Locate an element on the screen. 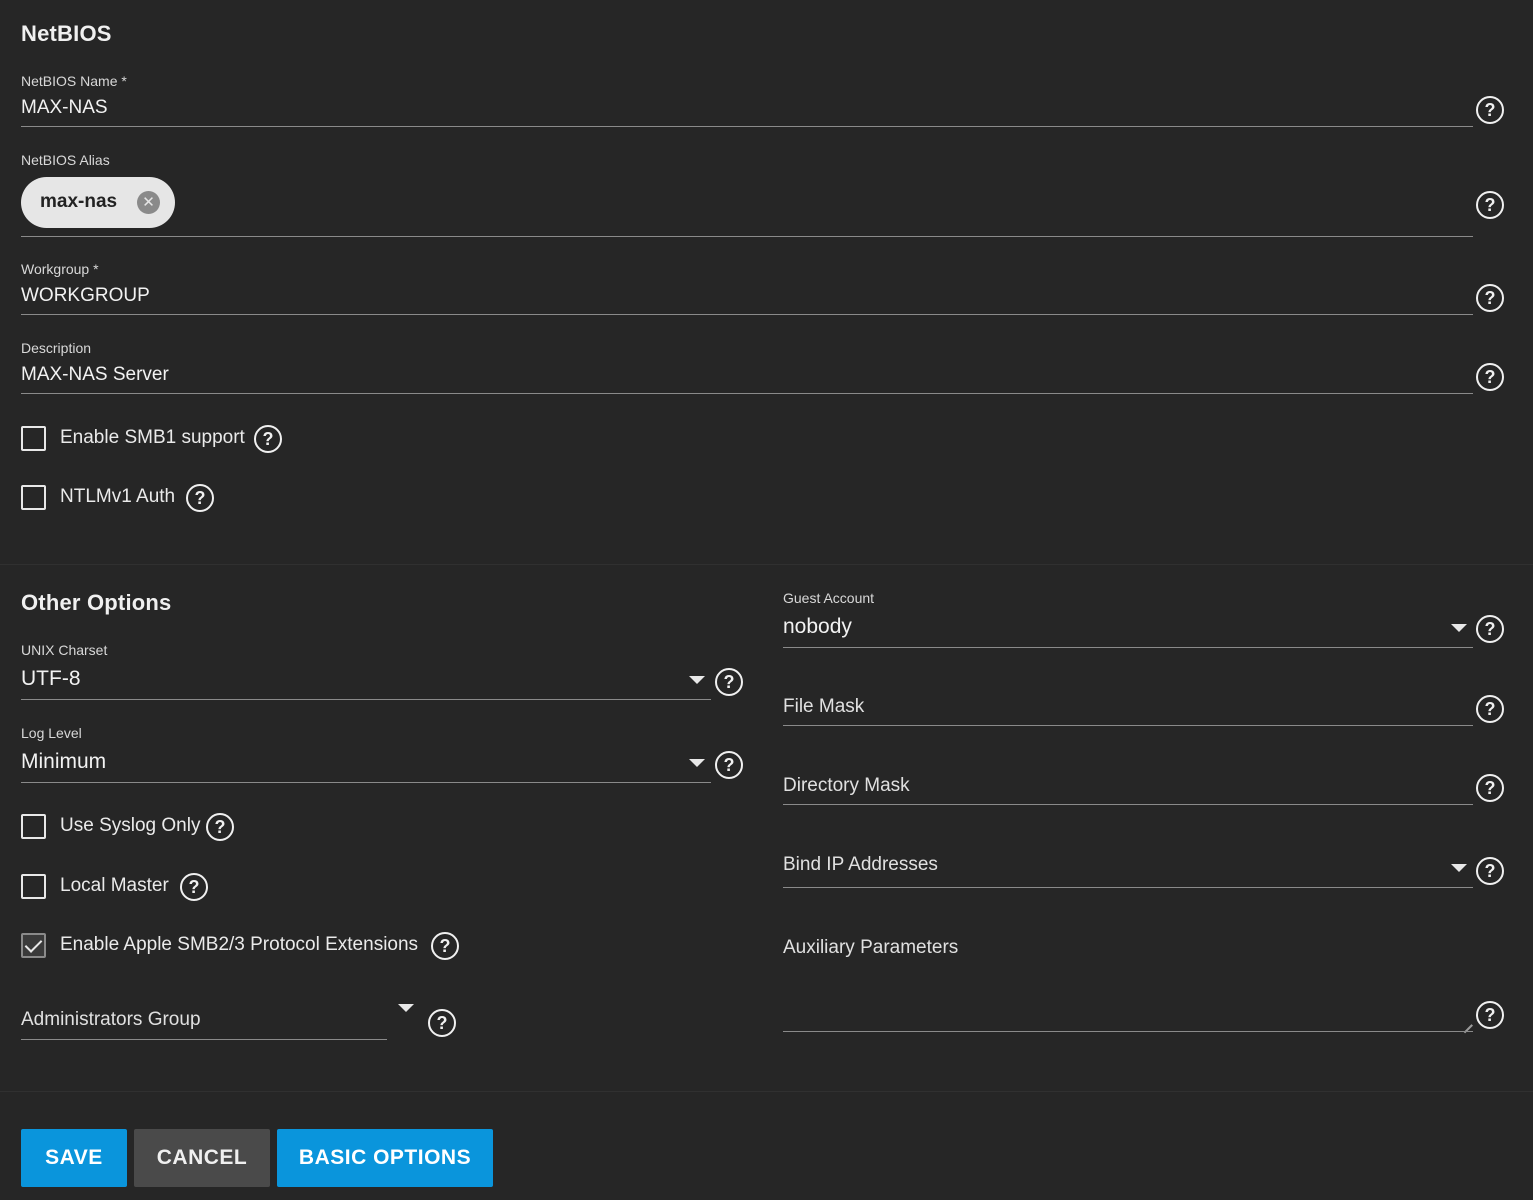 The height and width of the screenshot is (1200, 1533). bind-ip-select: Bind IP Addresses is located at coordinates (860, 865).